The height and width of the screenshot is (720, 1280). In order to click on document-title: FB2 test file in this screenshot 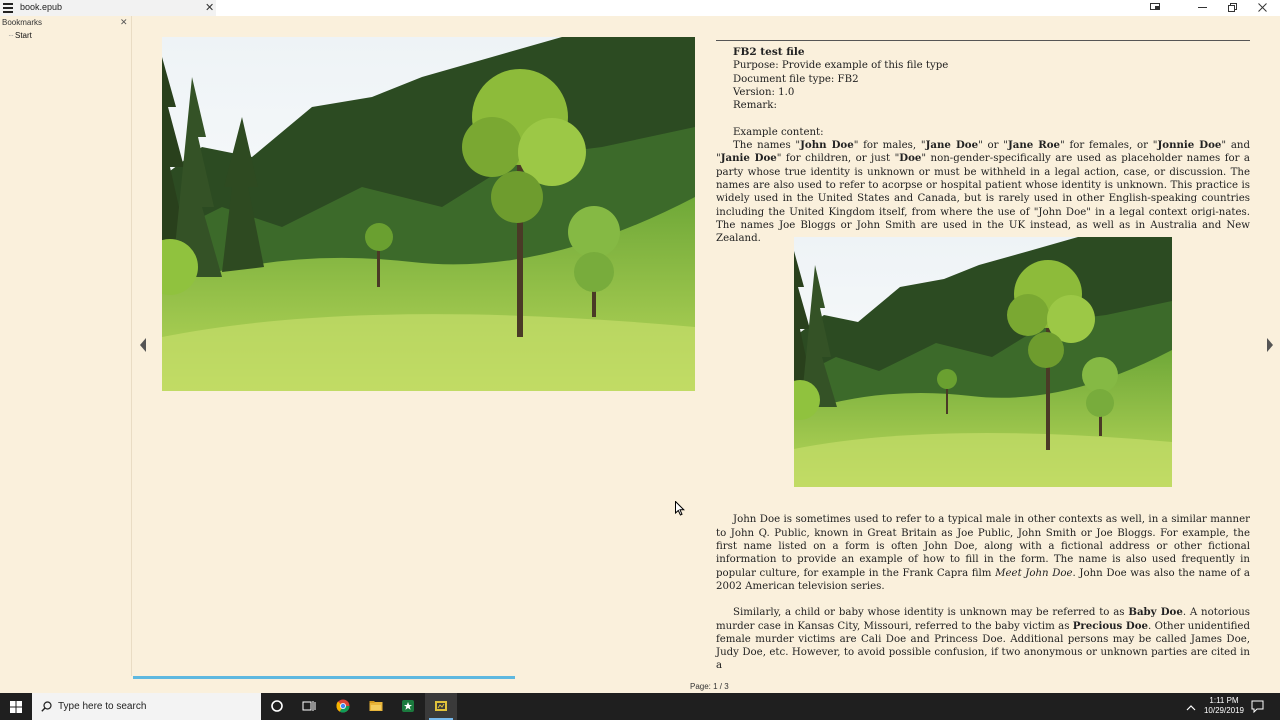, I will do `click(769, 52)`.